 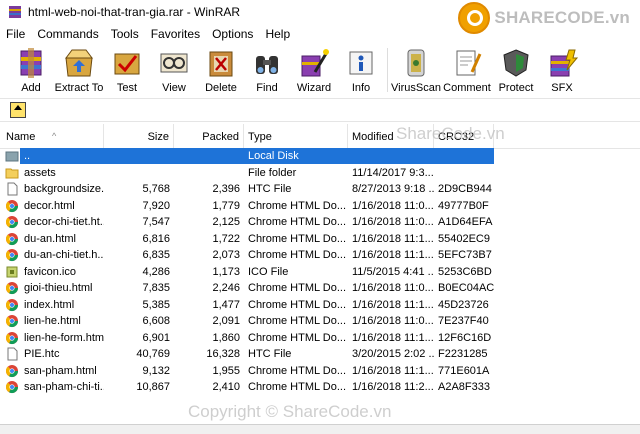 I want to click on wizard-button: Wizard, so click(x=314, y=70).